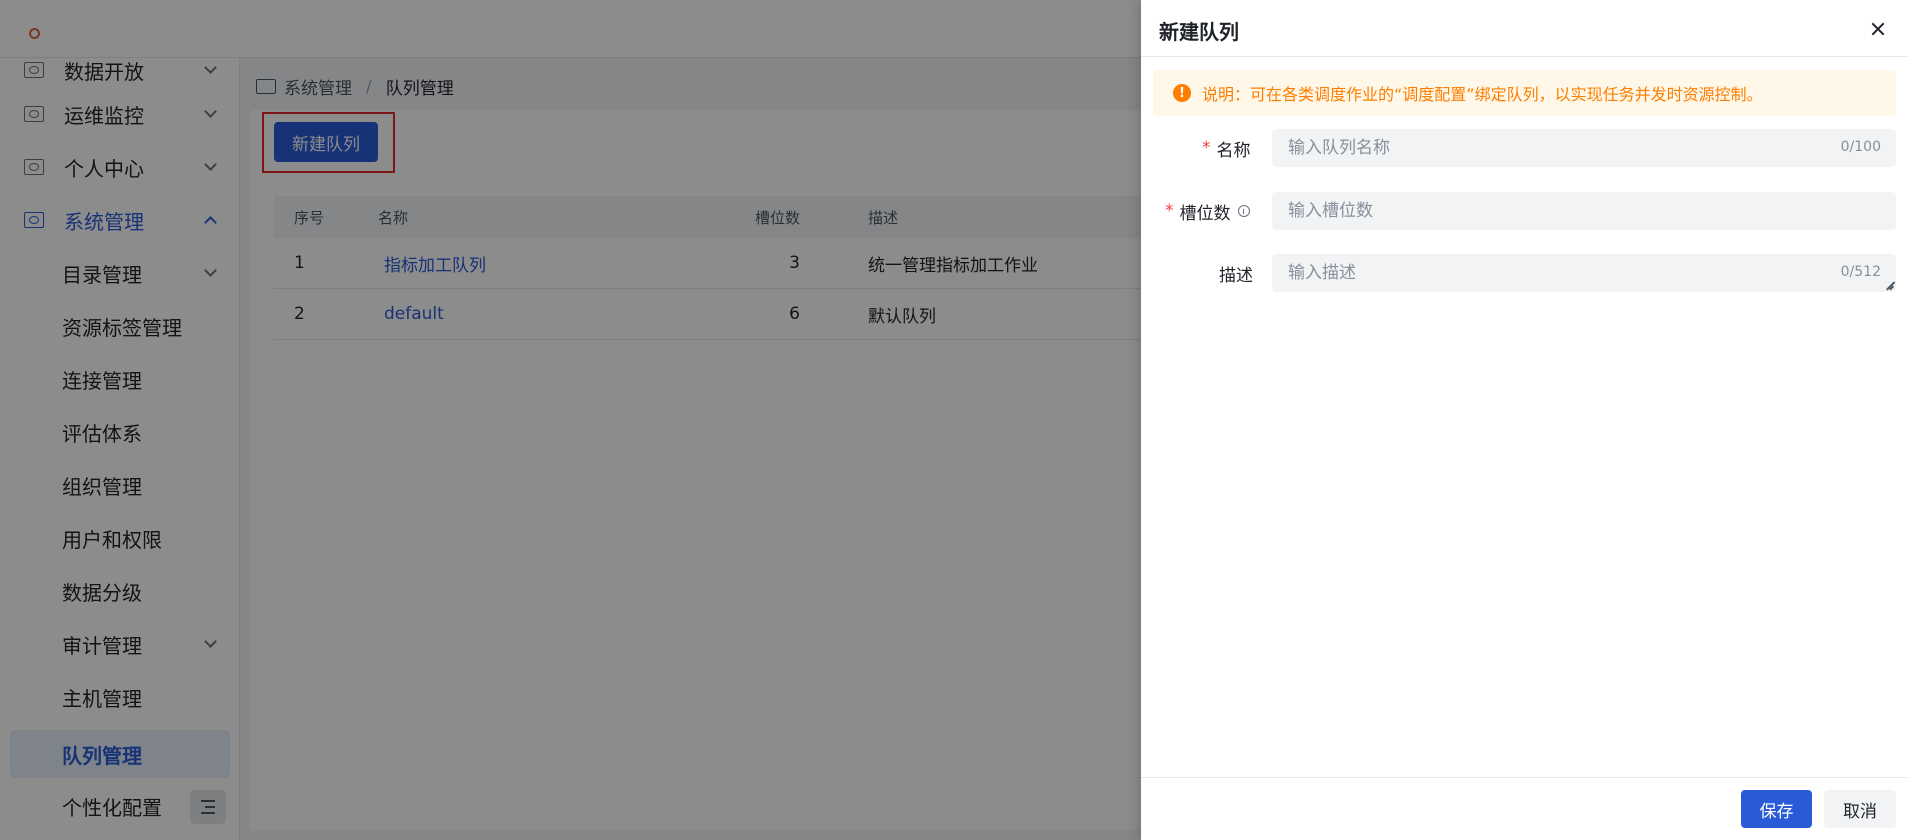 The width and height of the screenshot is (1908, 840). I want to click on name-label: * 名称, so click(1226, 148).